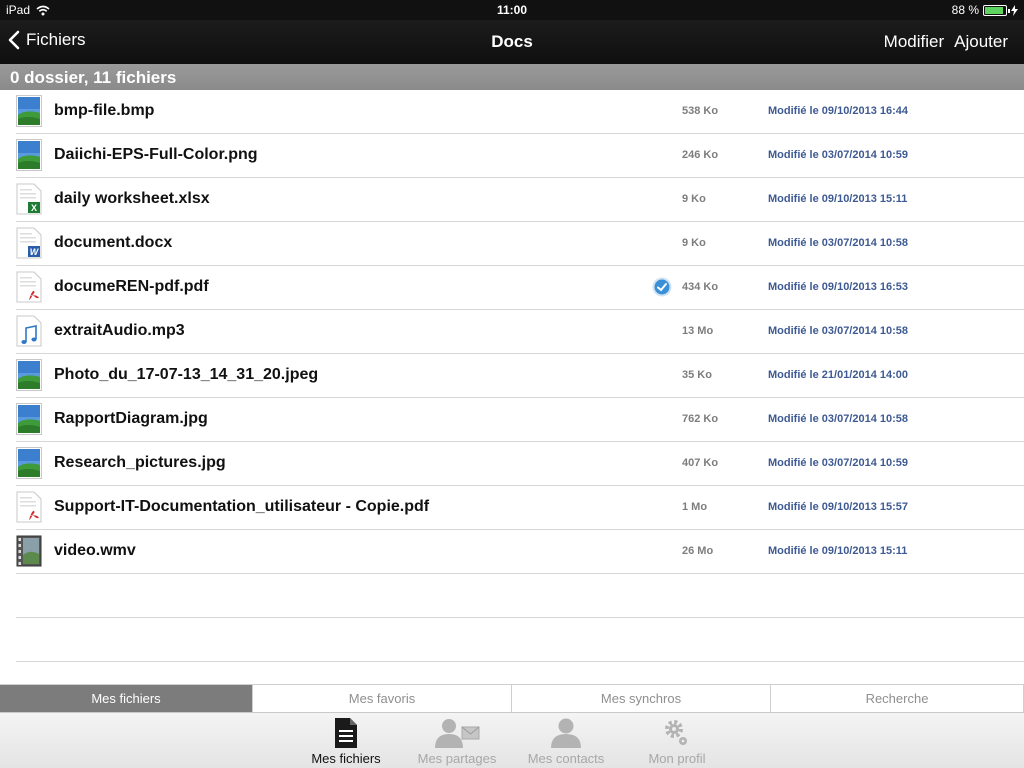  What do you see at coordinates (662, 287) in the screenshot?
I see `synced-check-icon` at bounding box center [662, 287].